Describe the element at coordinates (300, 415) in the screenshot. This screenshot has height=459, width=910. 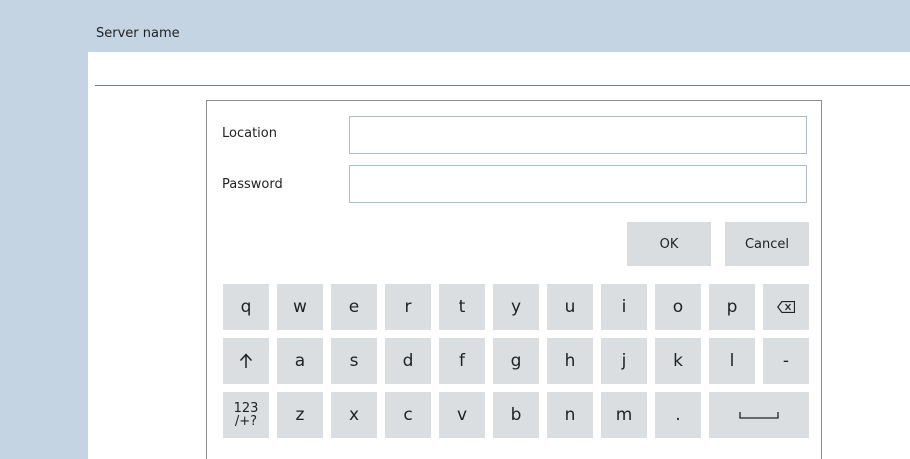
I see `key-z: z` at that location.